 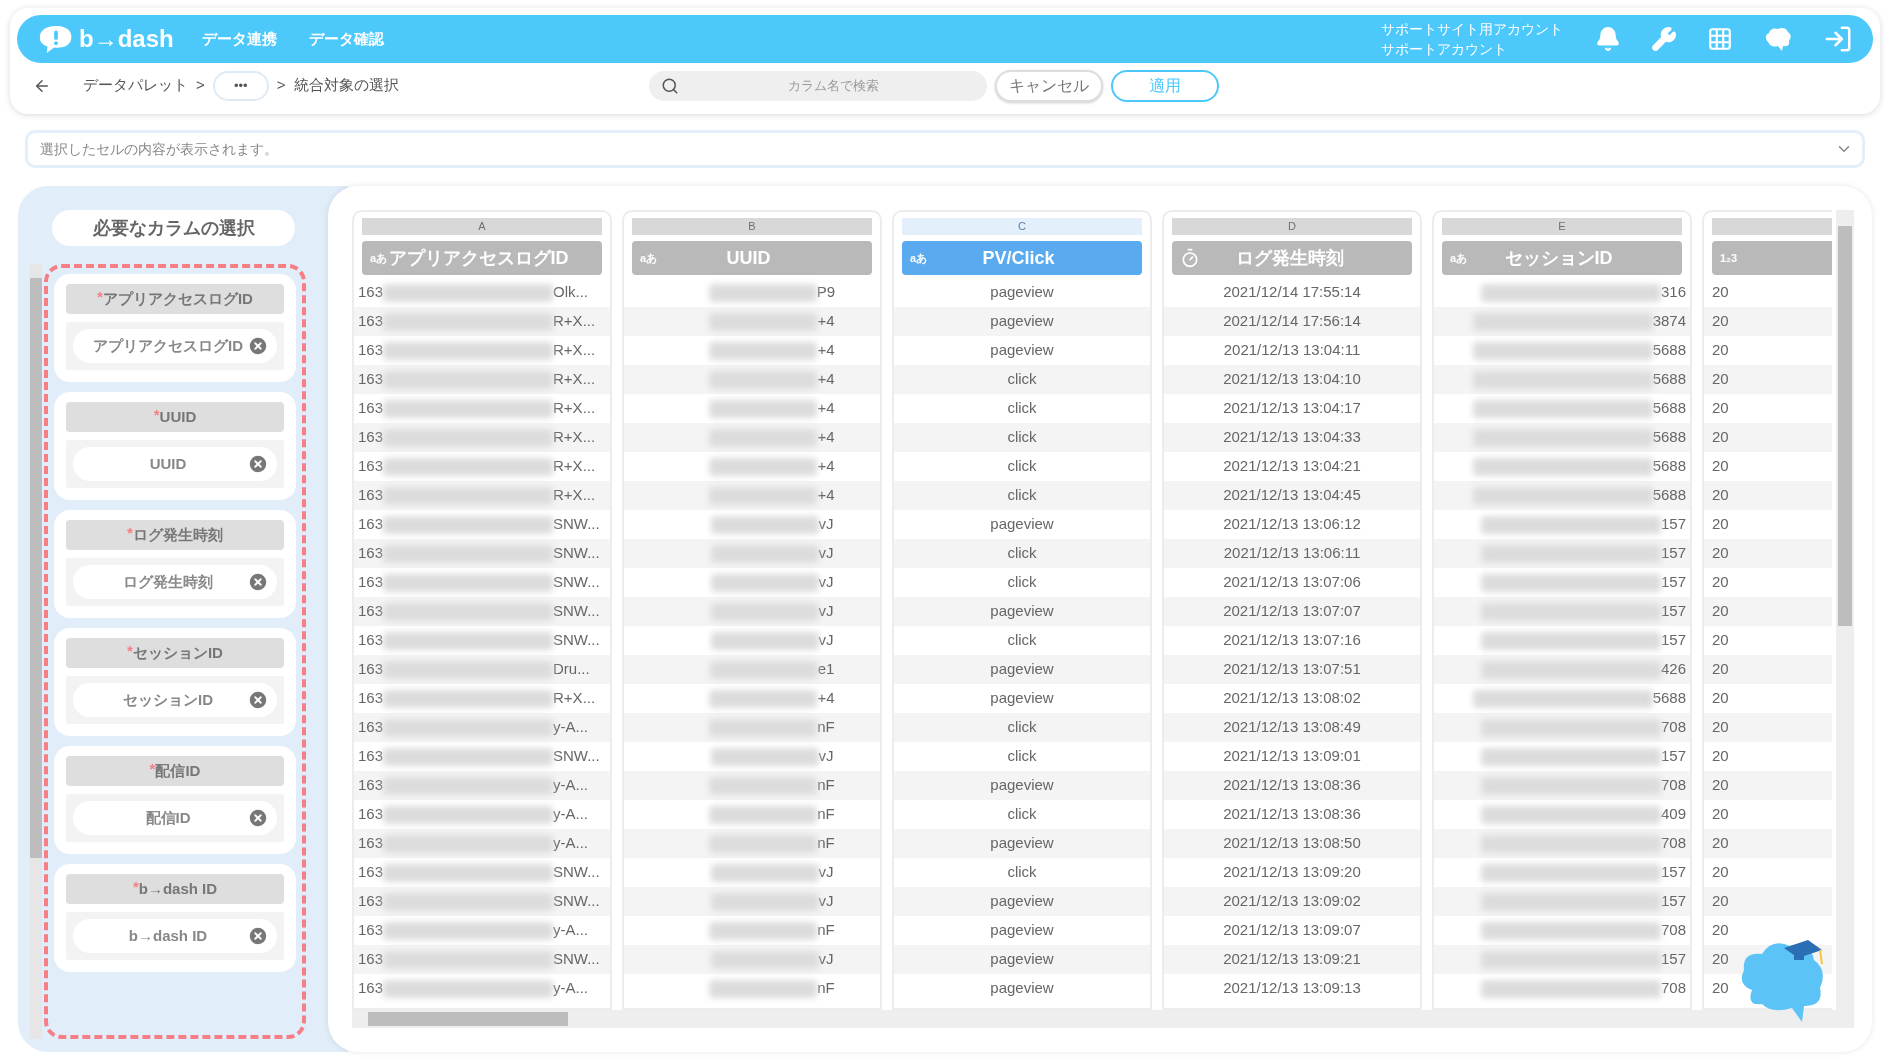 What do you see at coordinates (1459, 258) in the screenshot?
I see `type-label: aあ` at bounding box center [1459, 258].